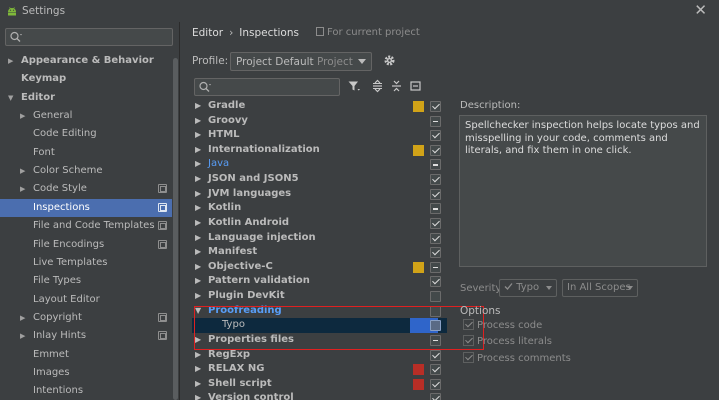 Image resolution: width=719 pixels, height=400 pixels. Describe the element at coordinates (207, 33) in the screenshot. I see `breadcrumb-editor: Editor` at that location.